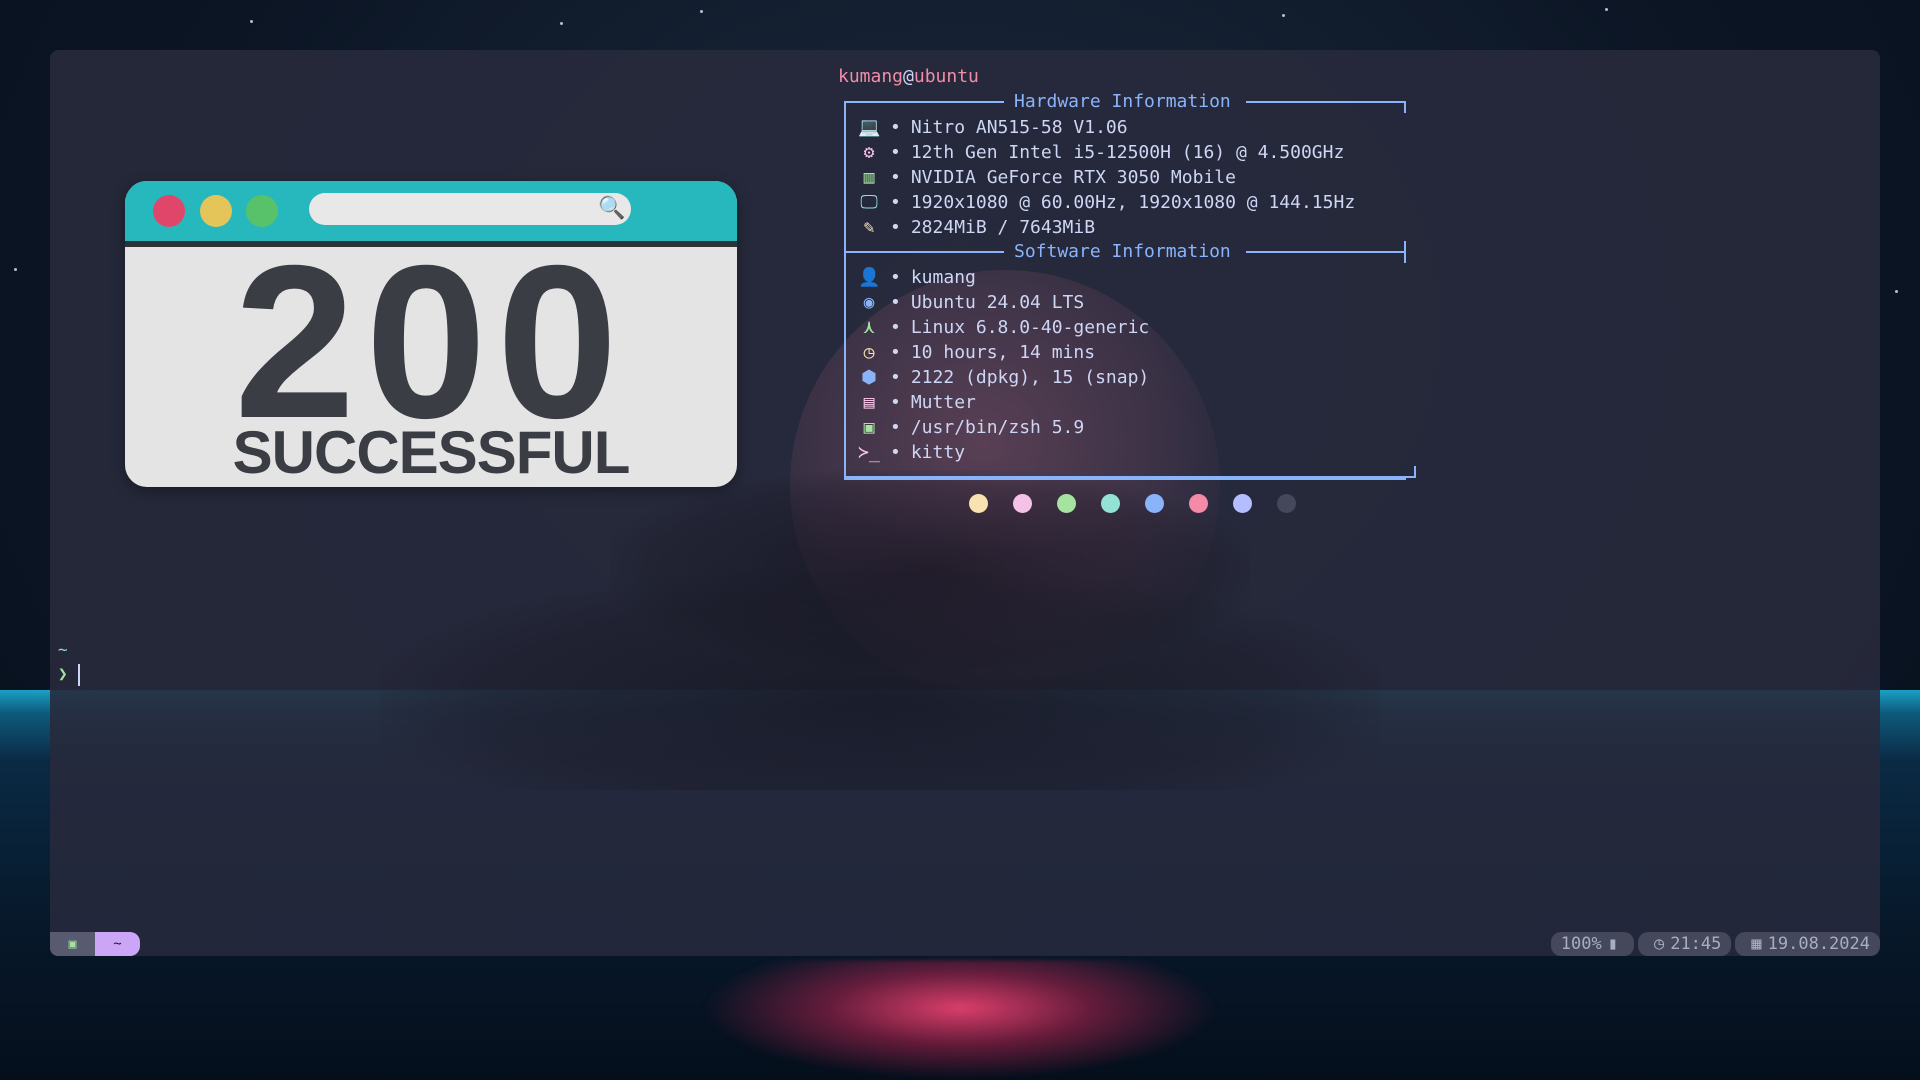 The width and height of the screenshot is (1920, 1080). I want to click on software-row: ▤ • Mutter, so click(917, 402).